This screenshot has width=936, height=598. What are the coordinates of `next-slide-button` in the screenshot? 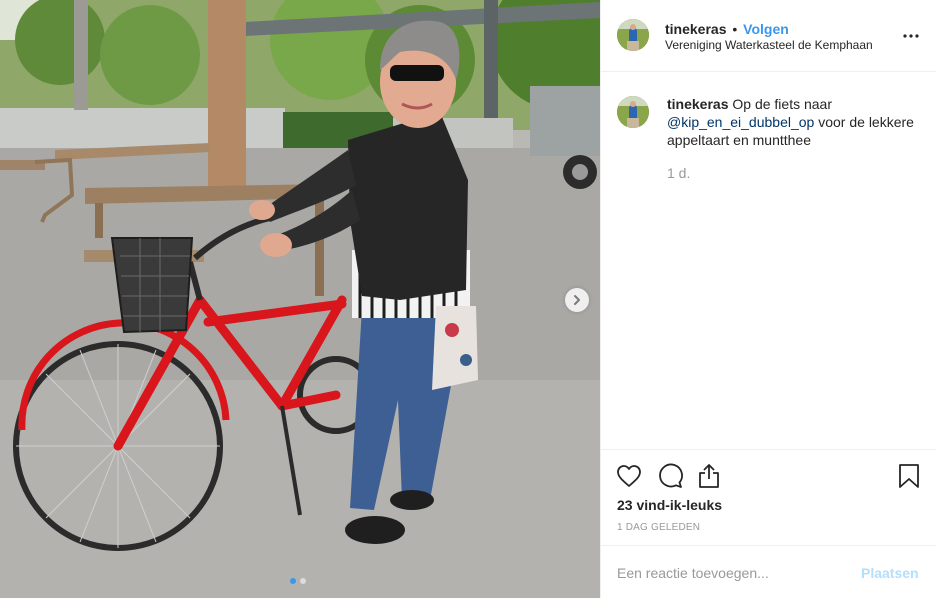 It's located at (577, 300).